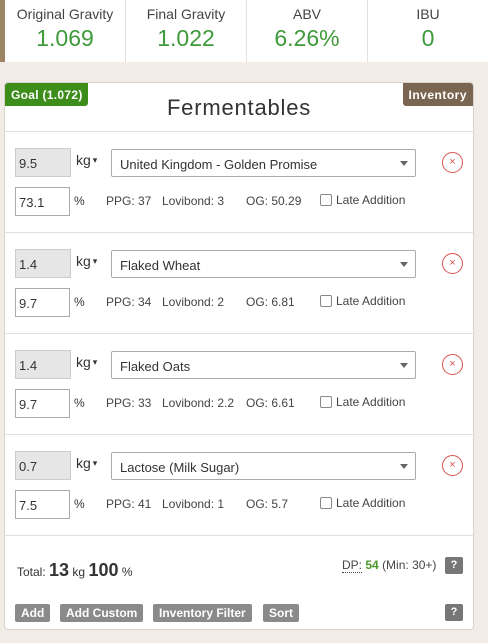  Describe the element at coordinates (239, 107) in the screenshot. I see `panel-title: Fermentables` at that location.